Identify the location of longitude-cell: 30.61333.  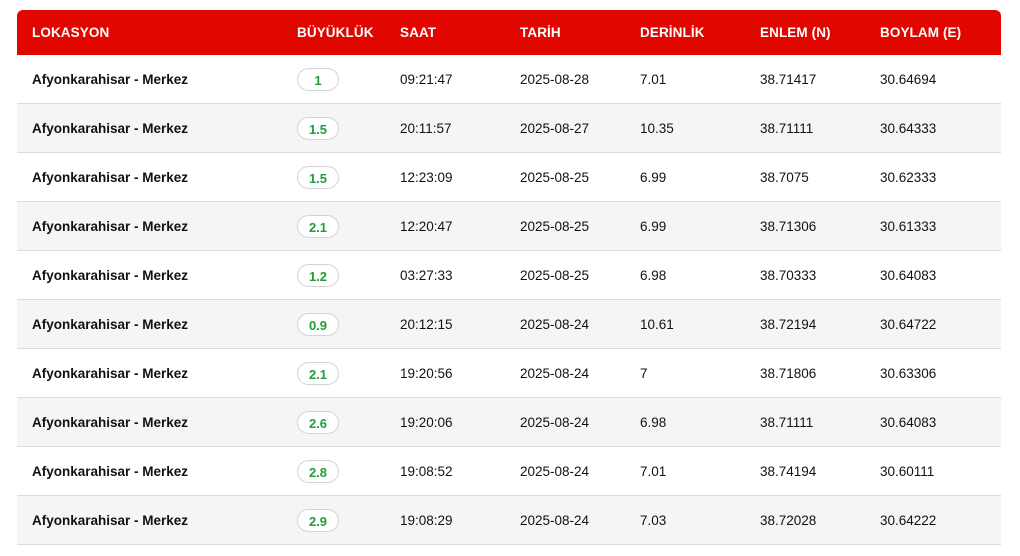
(908, 226).